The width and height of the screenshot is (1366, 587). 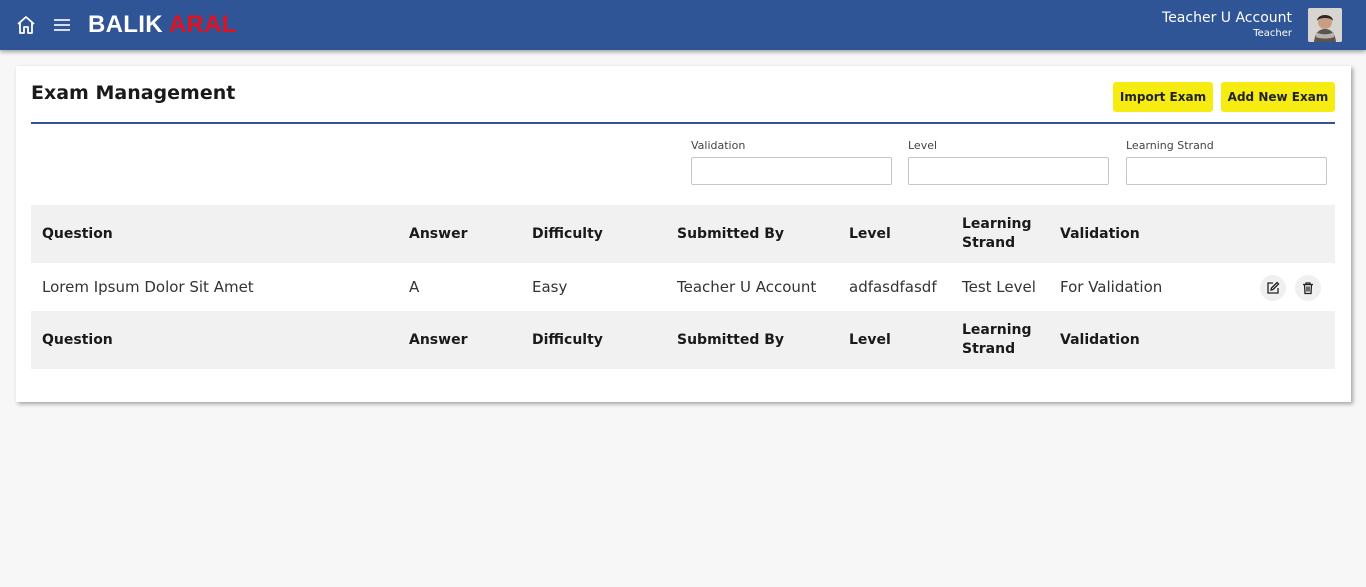 What do you see at coordinates (731, 339) in the screenshot?
I see `footer-header-submitted-by: Submitted By` at bounding box center [731, 339].